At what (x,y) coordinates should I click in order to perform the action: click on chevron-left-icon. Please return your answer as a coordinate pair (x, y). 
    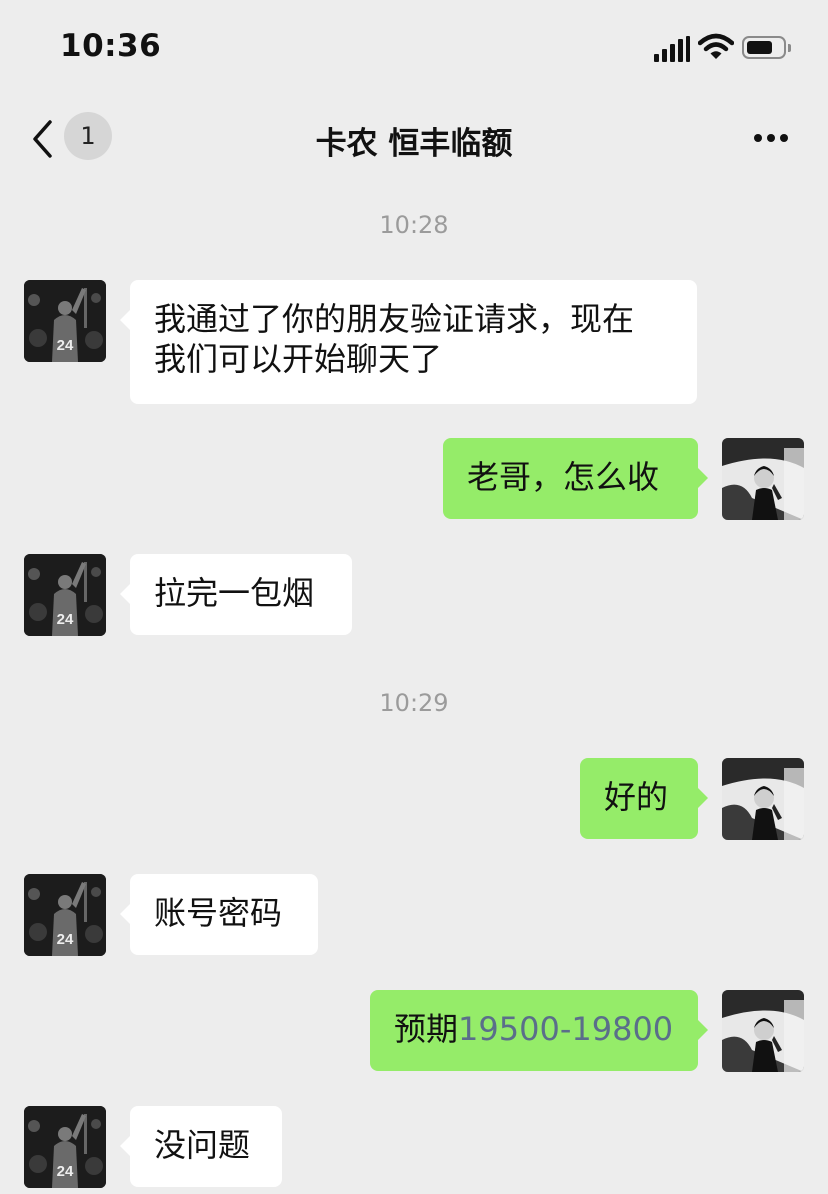
    Looking at the image, I should click on (43, 139).